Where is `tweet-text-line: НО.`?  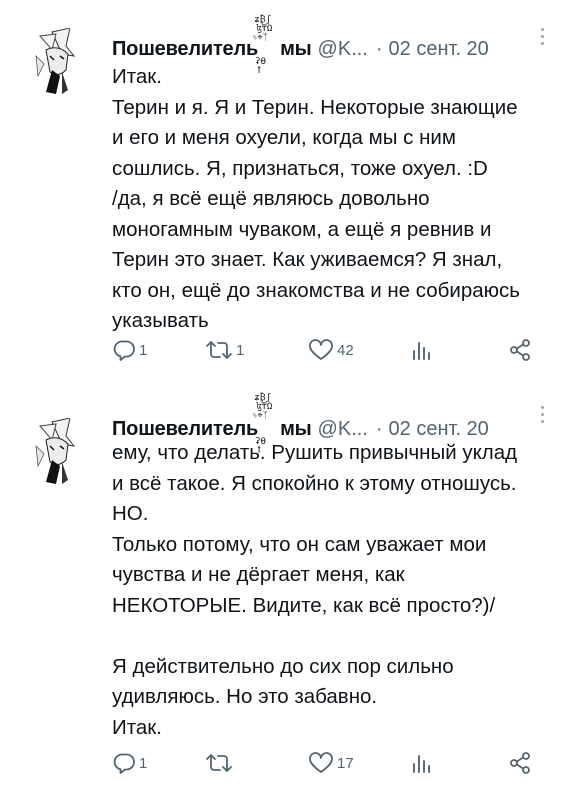
tweet-text-line: НО. is located at coordinates (130, 513).